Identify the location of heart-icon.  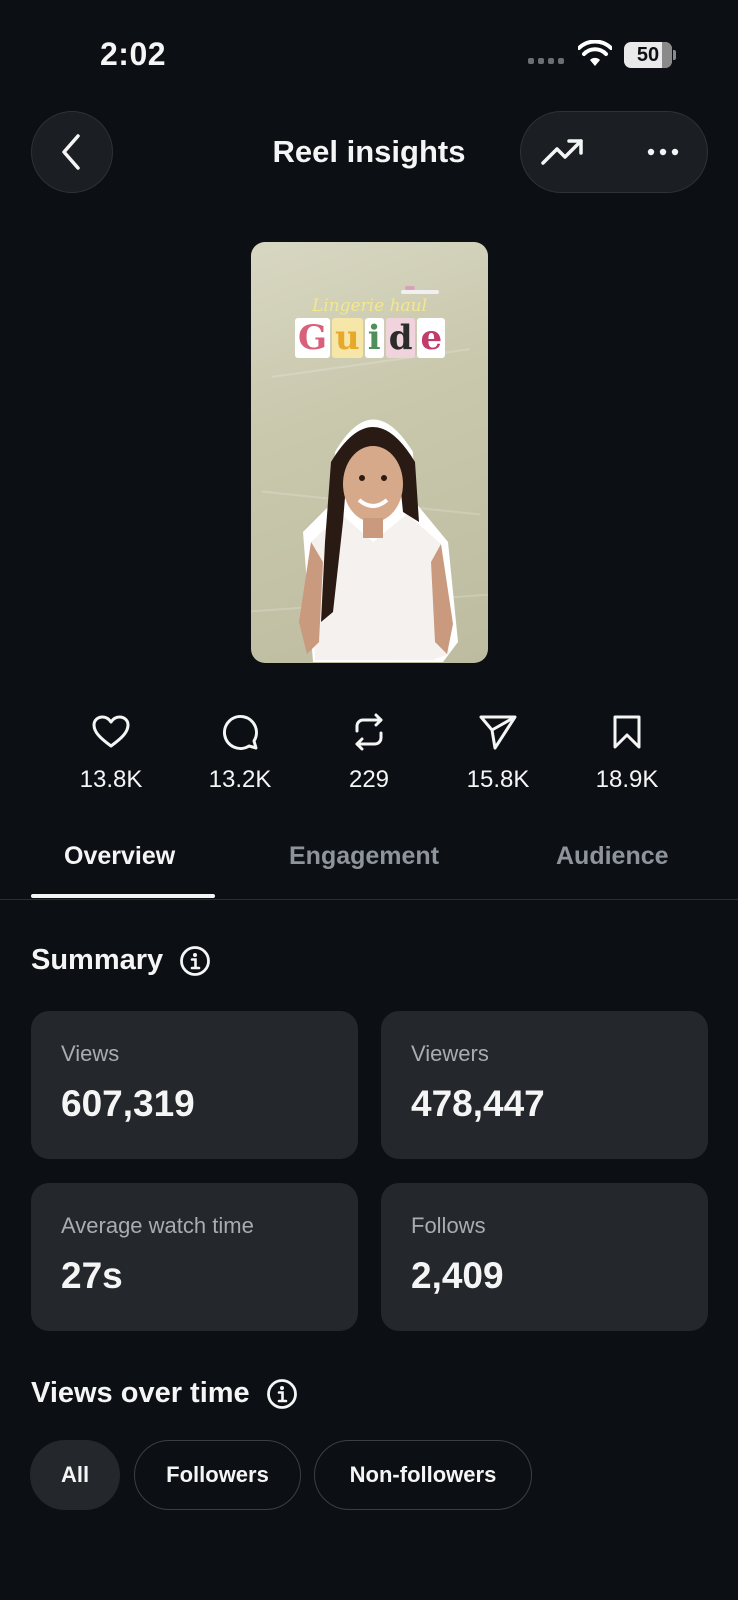
(111, 731).